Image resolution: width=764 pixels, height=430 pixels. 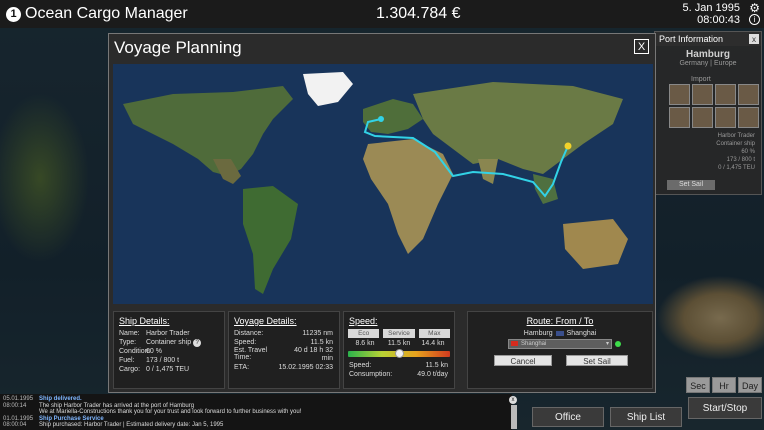 What do you see at coordinates (708, 54) in the screenshot?
I see `port-name: Hamburg` at bounding box center [708, 54].